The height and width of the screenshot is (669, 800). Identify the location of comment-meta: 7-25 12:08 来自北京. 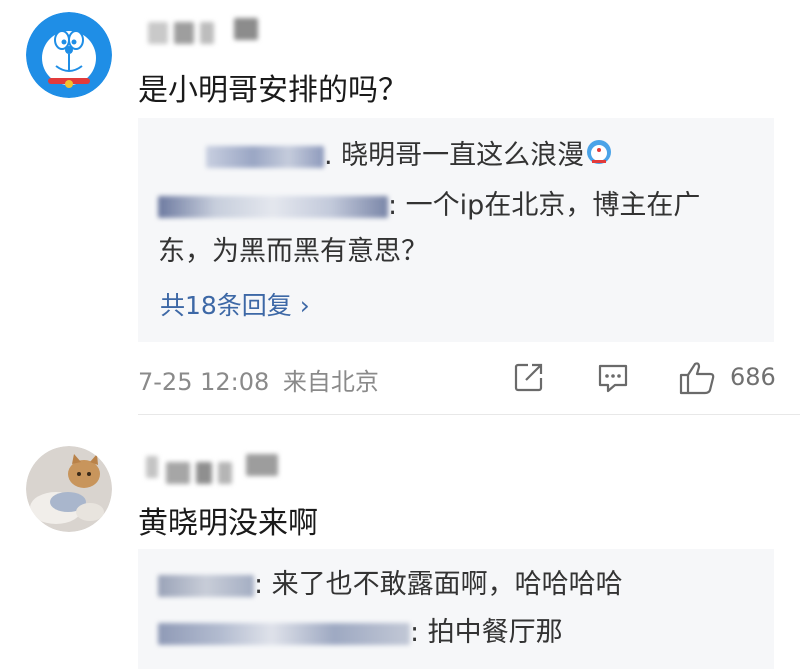
(258, 379).